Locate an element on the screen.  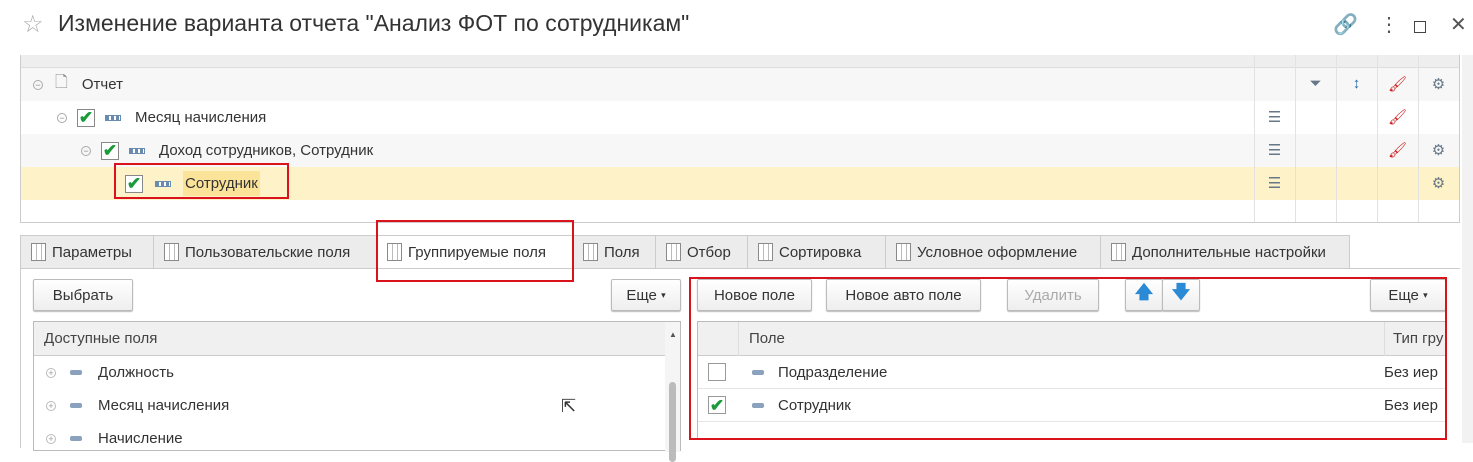
link-icon: 🔗 is located at coordinates (1345, 24).